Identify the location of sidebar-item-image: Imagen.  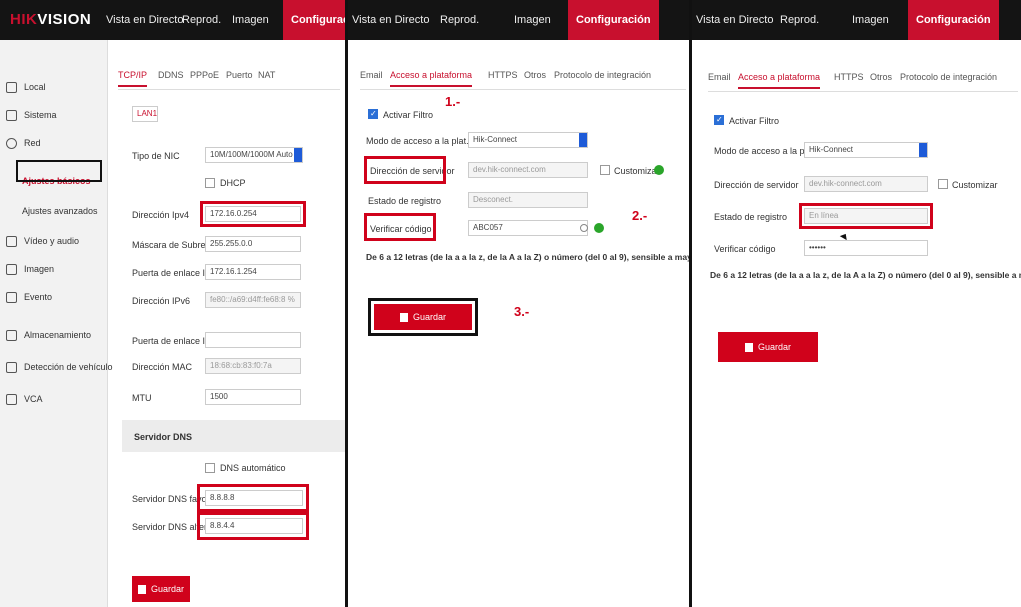
(30, 270).